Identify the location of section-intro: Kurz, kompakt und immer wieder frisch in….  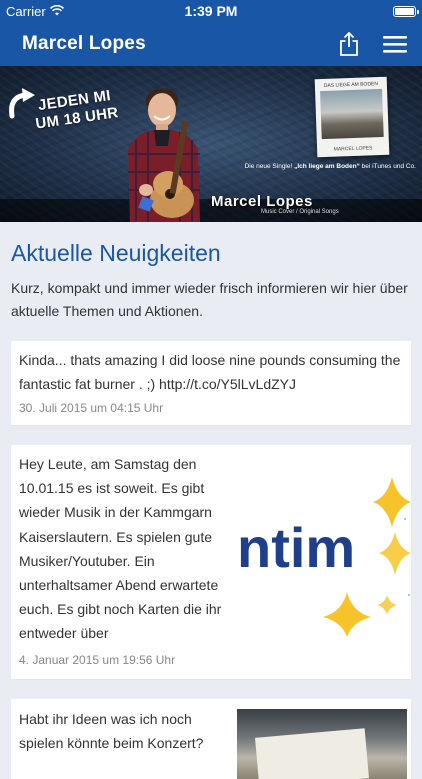
(209, 299).